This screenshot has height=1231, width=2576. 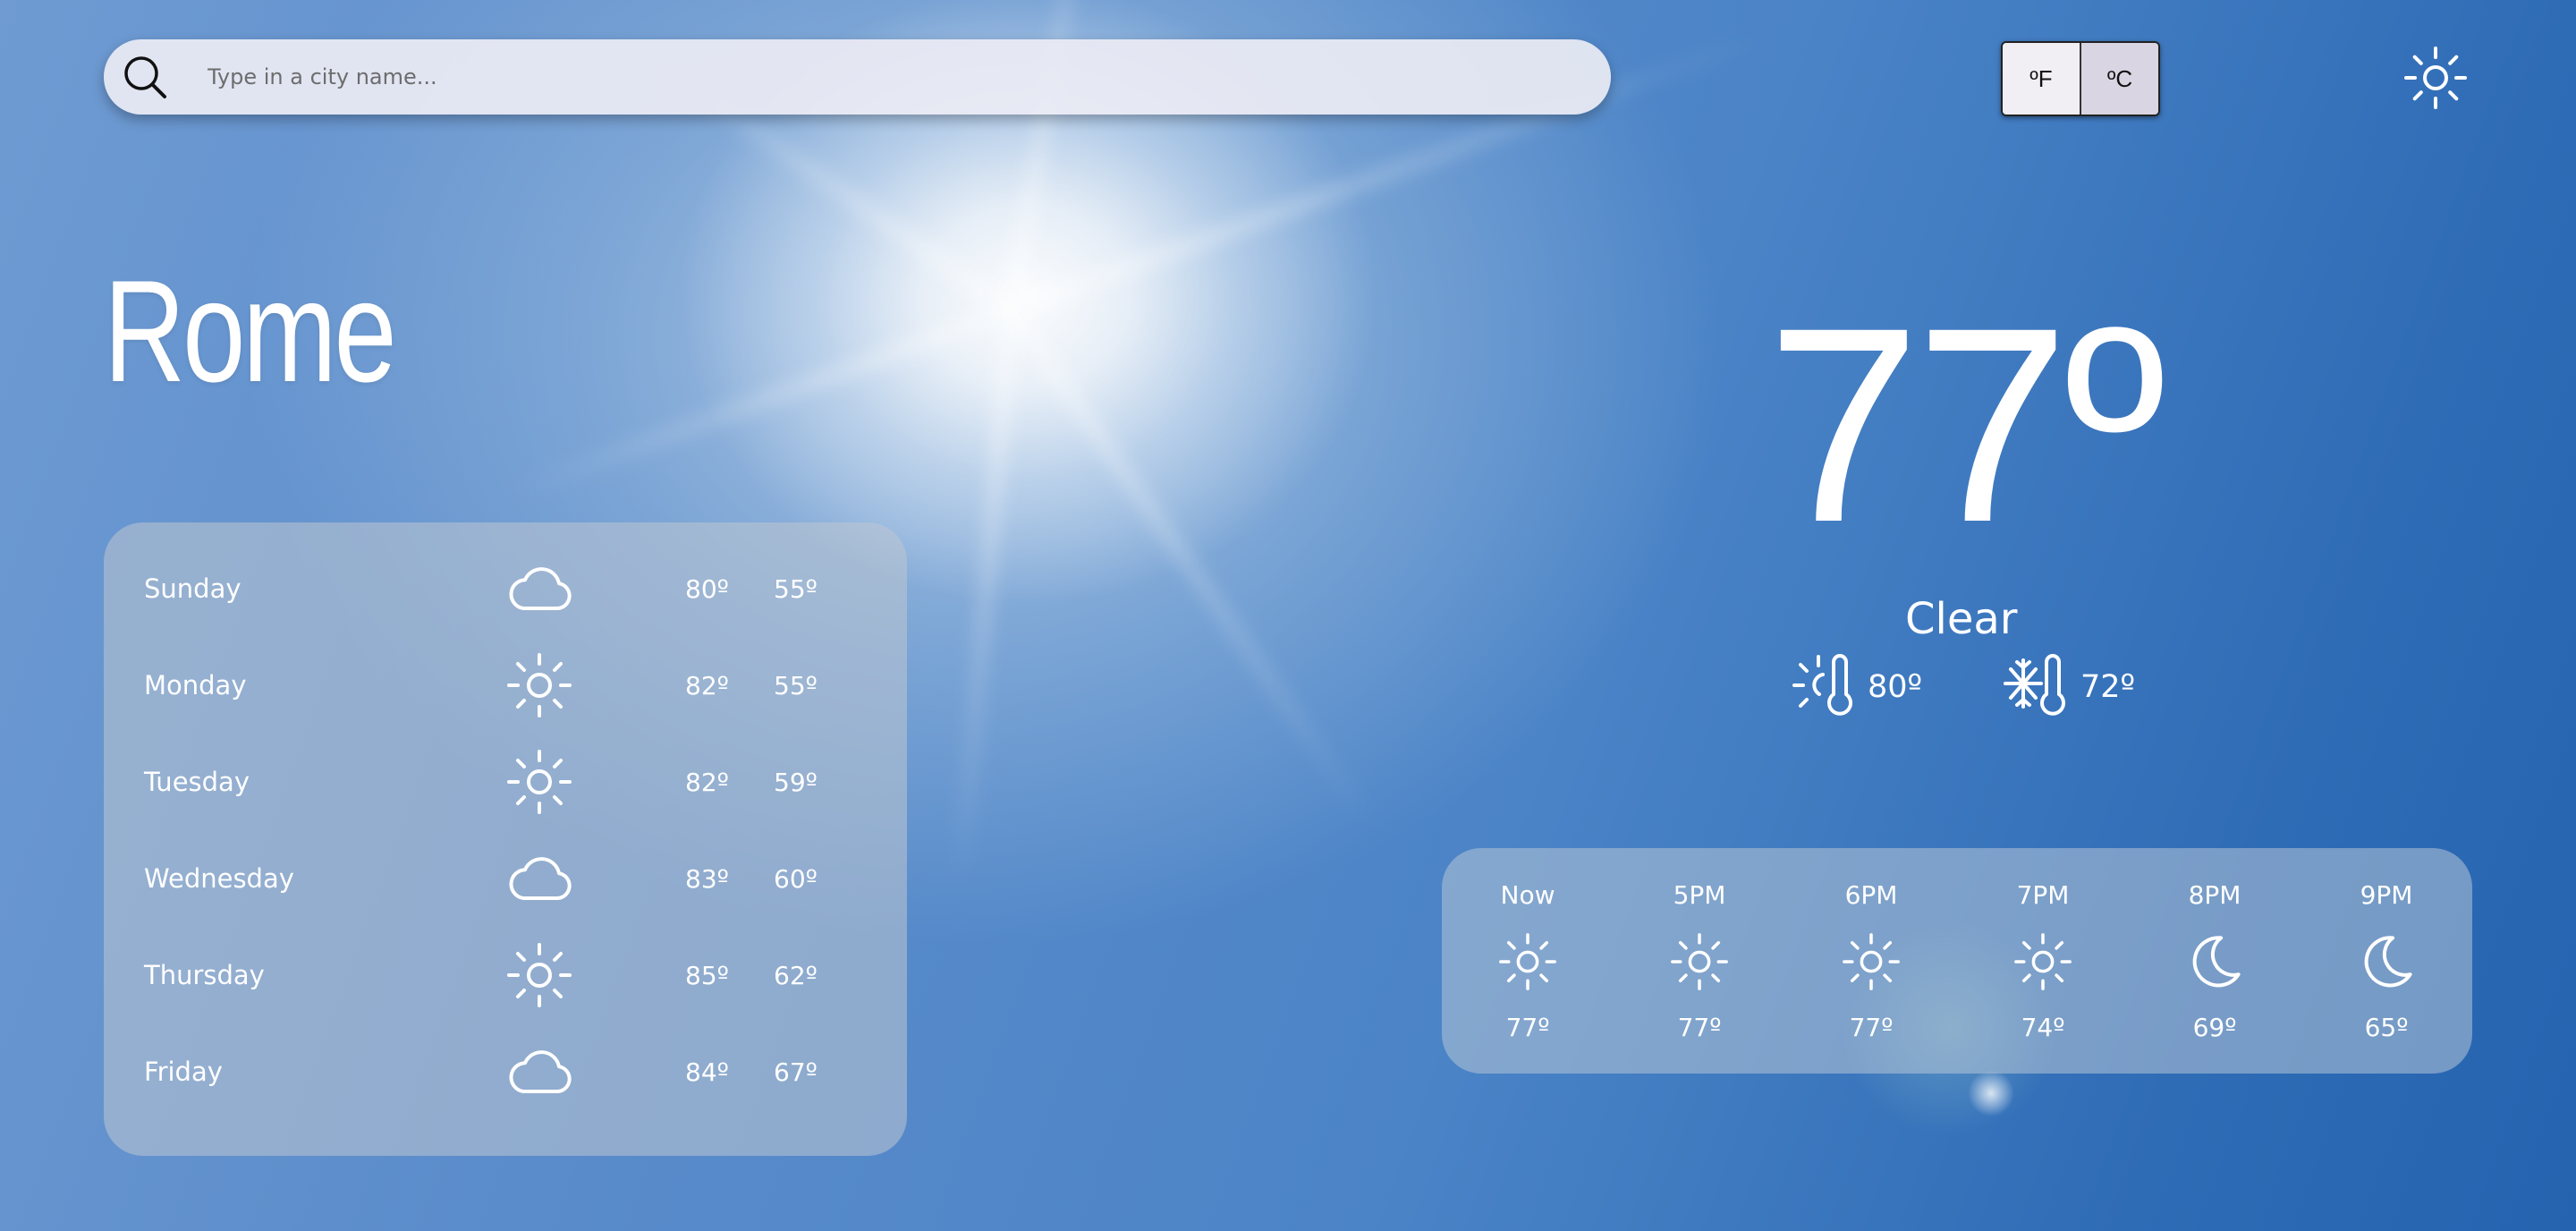 I want to click on daily-forecast-row: Thursday 85º 62º, so click(x=505, y=975).